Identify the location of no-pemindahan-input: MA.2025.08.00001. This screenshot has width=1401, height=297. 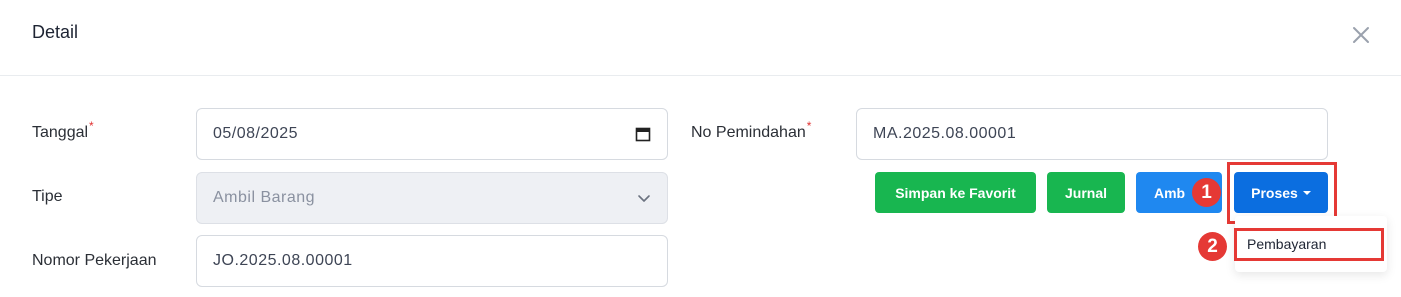
(1092, 134).